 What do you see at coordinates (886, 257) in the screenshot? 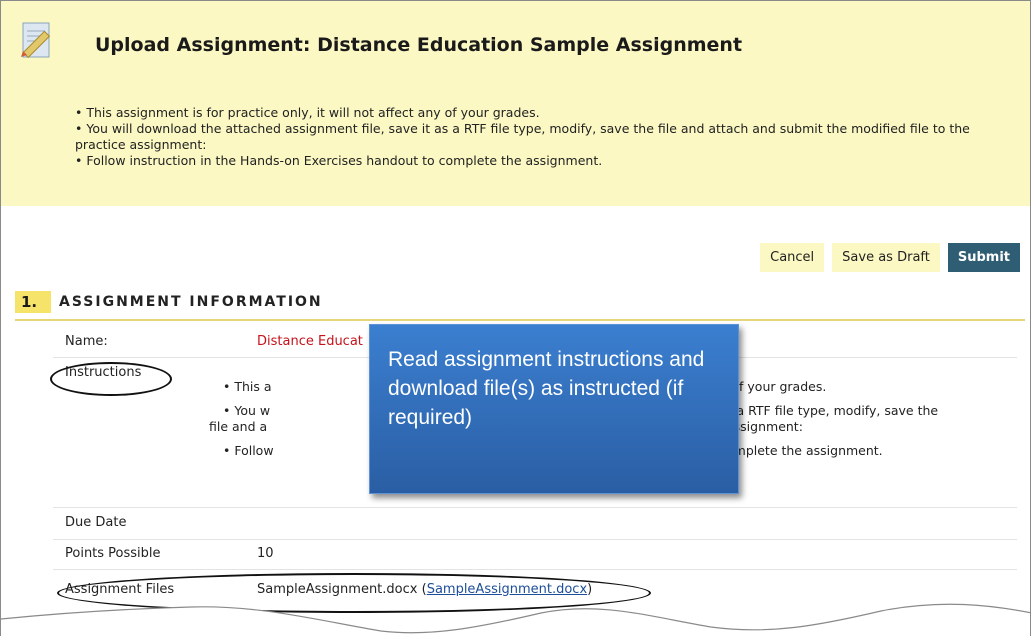
I see `save-draft-button: Save as Draft` at bounding box center [886, 257].